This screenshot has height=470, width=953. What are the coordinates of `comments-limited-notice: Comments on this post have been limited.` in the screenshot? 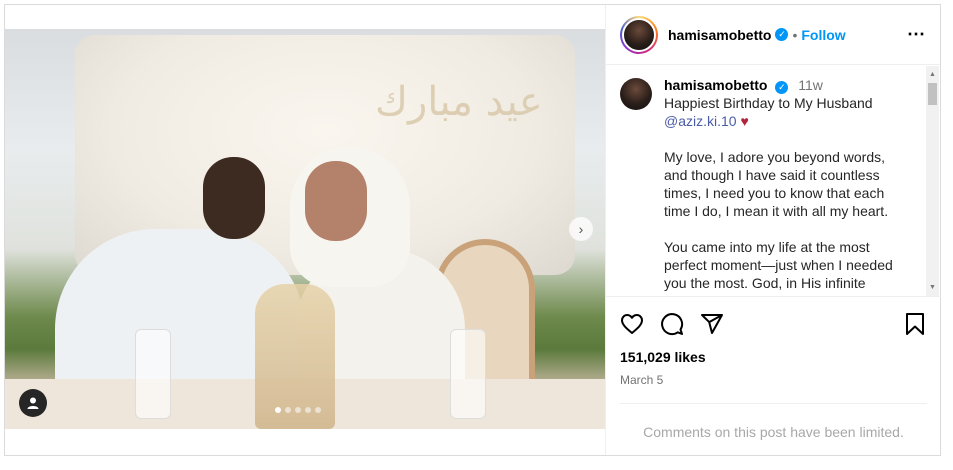 It's located at (773, 421).